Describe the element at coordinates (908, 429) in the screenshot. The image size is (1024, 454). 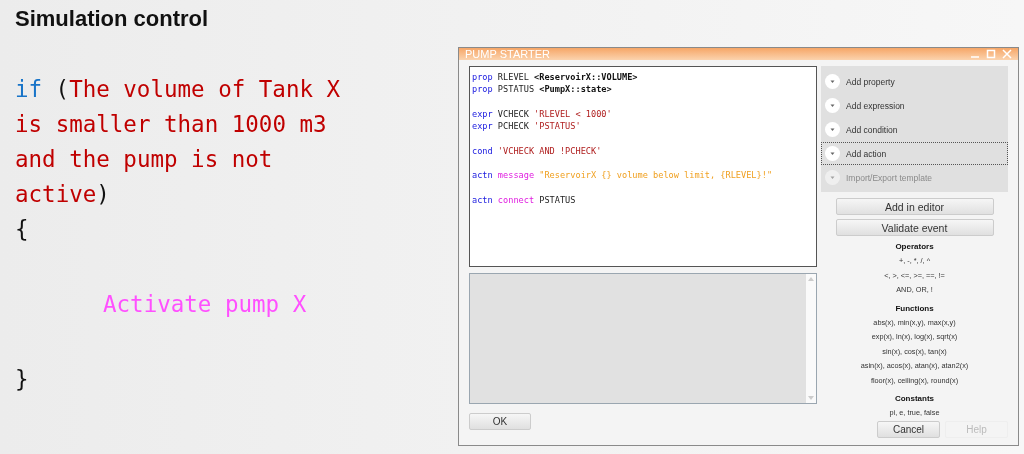
I see `cancel-button: Cancel` at that location.